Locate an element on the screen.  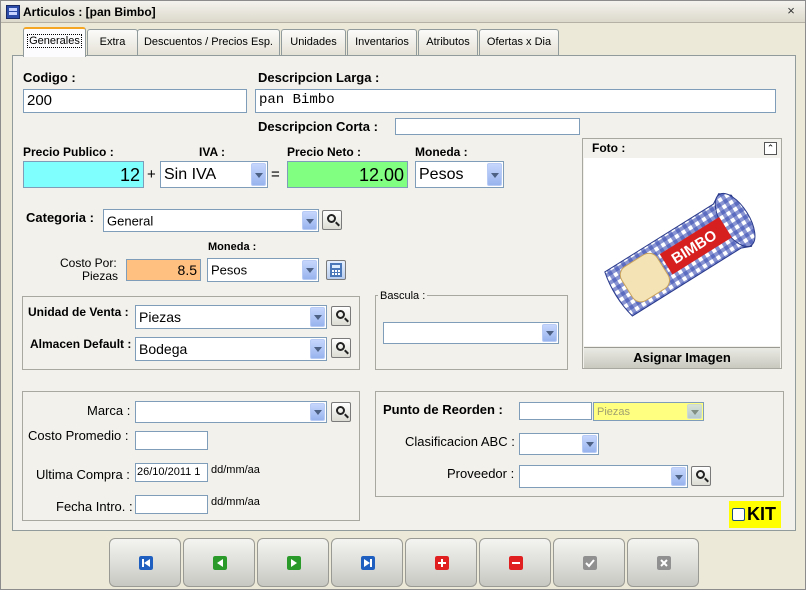
plus-sign: + is located at coordinates (151, 174).